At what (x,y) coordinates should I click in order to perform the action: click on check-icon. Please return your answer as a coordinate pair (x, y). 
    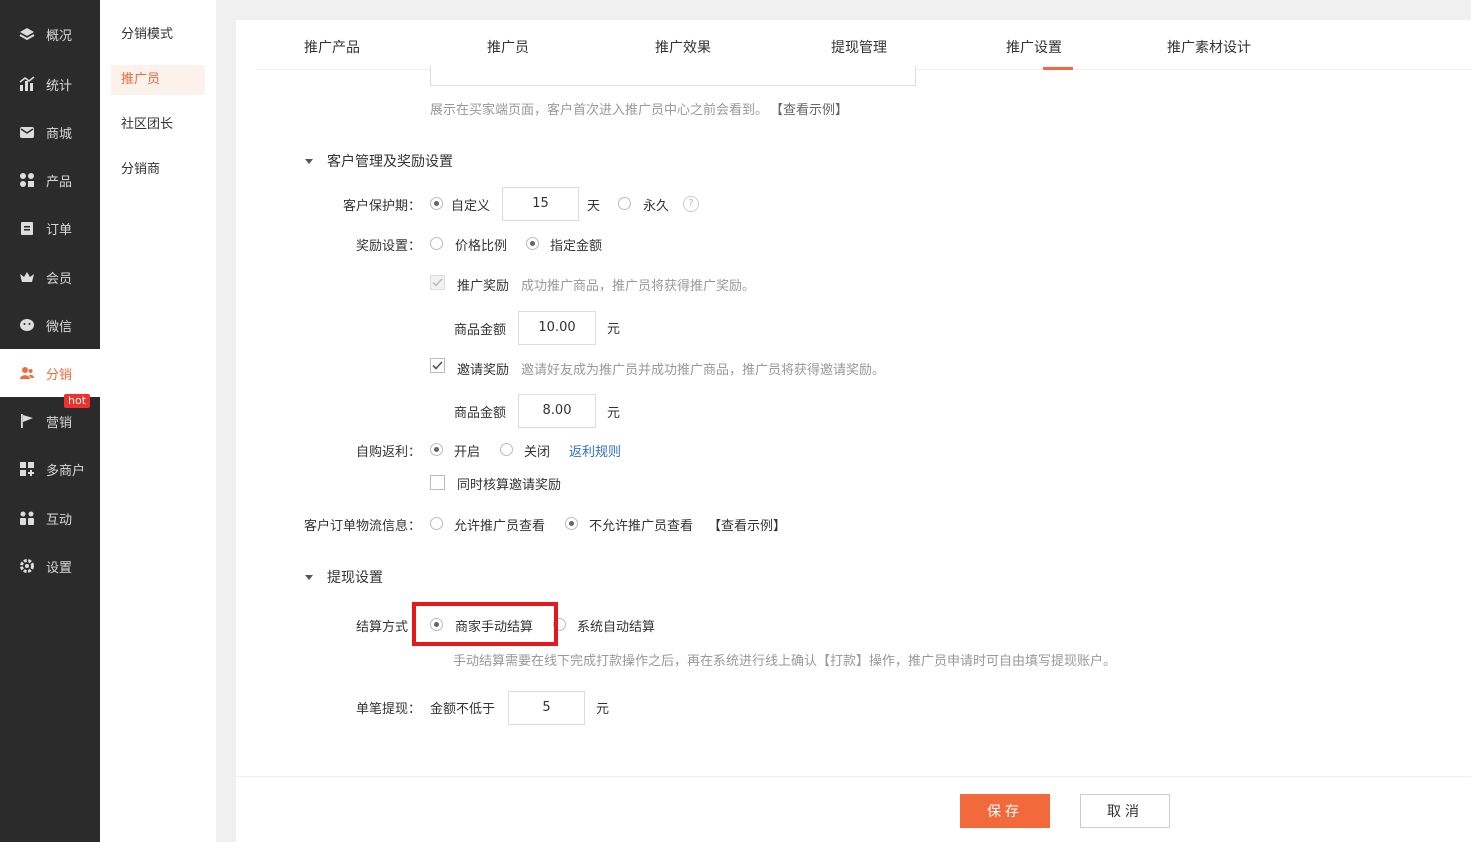
    Looking at the image, I should click on (437, 365).